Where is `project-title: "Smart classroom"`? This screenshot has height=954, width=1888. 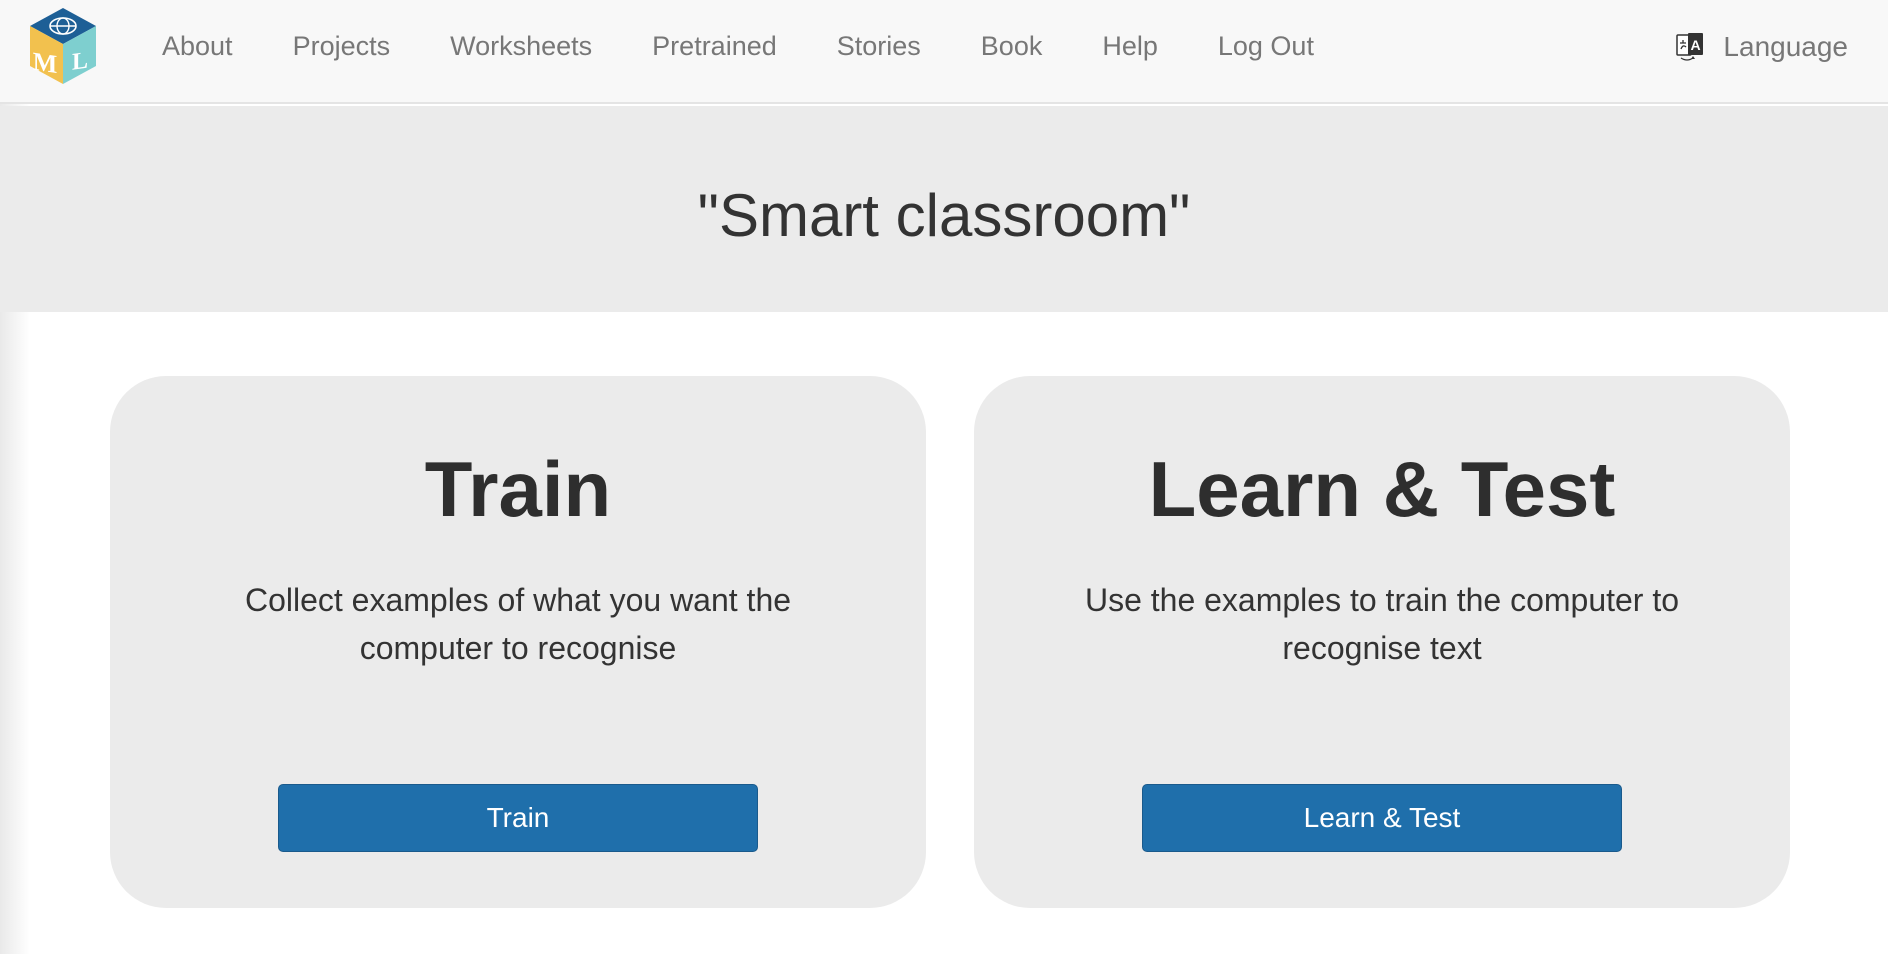
project-title: "Smart classroom" is located at coordinates (944, 215).